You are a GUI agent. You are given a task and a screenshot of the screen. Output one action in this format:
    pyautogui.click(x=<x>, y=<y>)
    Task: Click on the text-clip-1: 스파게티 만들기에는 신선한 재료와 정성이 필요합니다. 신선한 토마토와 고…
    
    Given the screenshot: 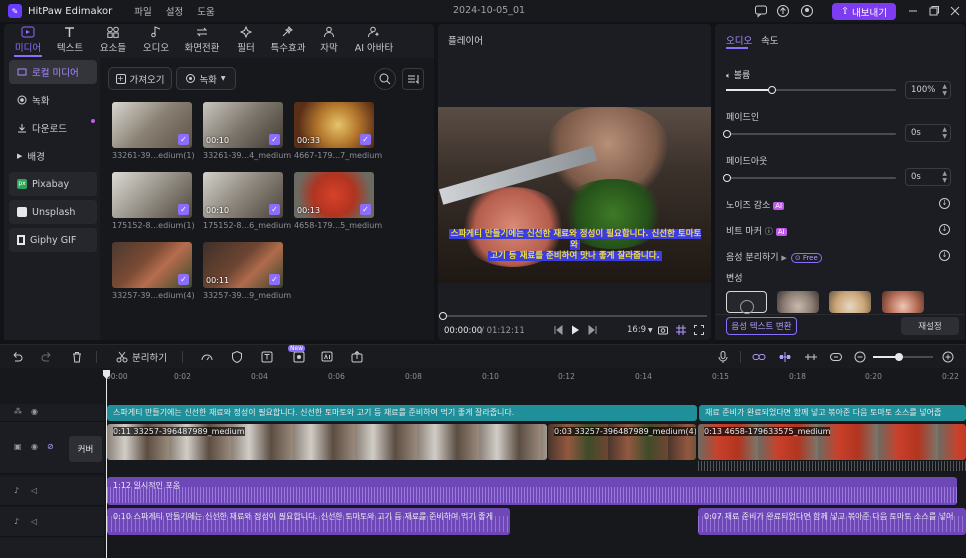 What is the action you would take?
    pyautogui.click(x=402, y=413)
    